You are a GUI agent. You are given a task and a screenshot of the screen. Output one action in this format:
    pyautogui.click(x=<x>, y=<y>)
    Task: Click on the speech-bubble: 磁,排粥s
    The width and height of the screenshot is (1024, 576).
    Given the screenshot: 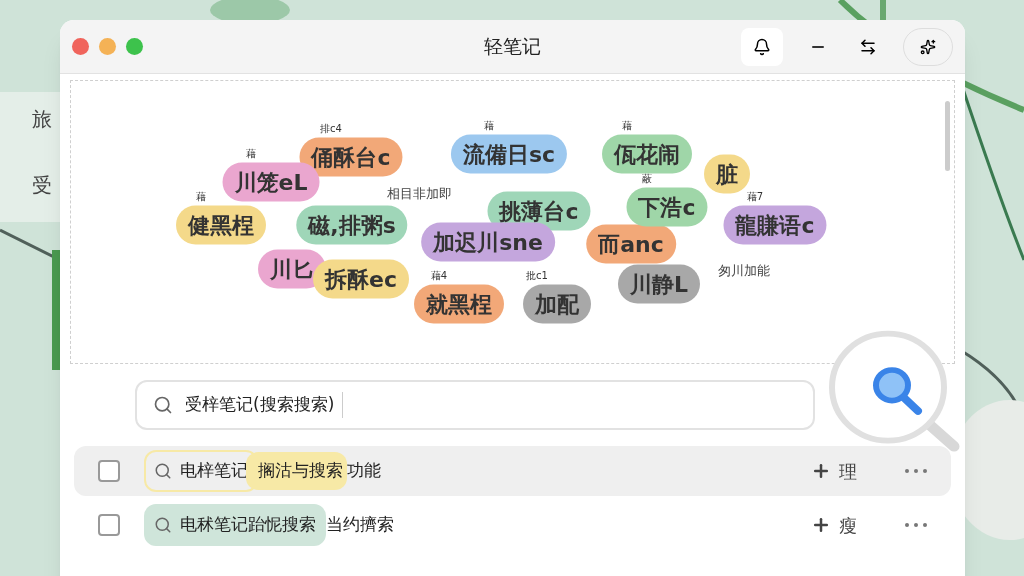 What is the action you would take?
    pyautogui.click(x=352, y=225)
    